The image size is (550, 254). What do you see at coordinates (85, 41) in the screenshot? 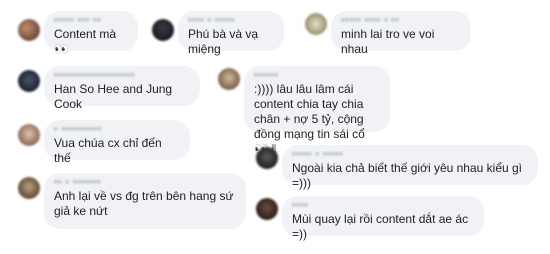
I see `comment-text: Content mà 👀` at bounding box center [85, 41].